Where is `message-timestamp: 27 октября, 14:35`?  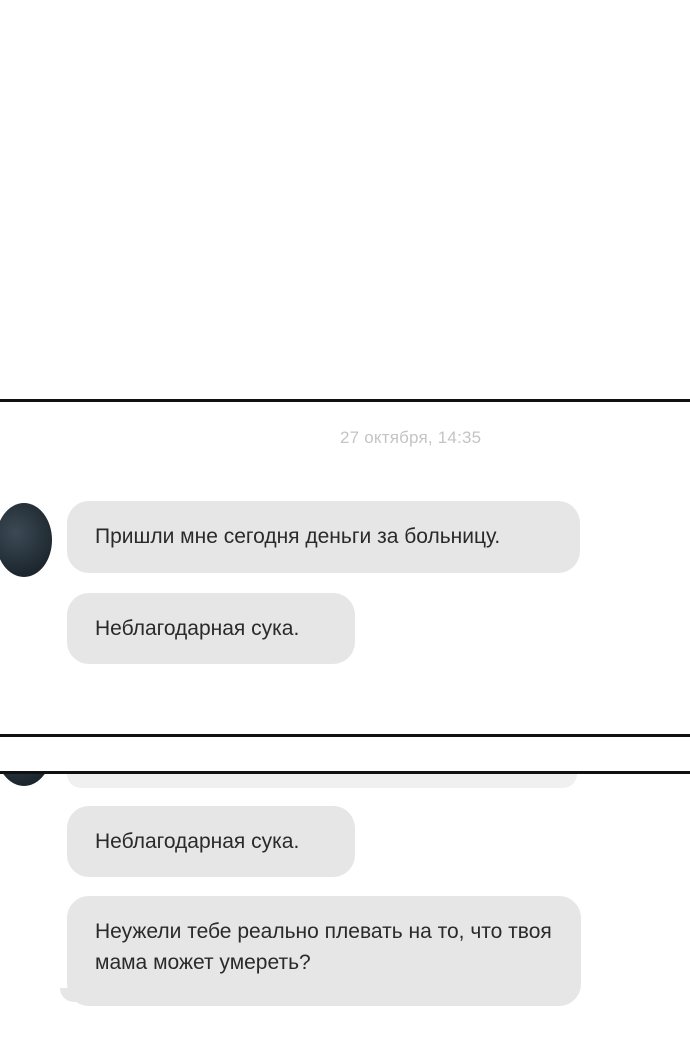
message-timestamp: 27 октября, 14:35 is located at coordinates (411, 437).